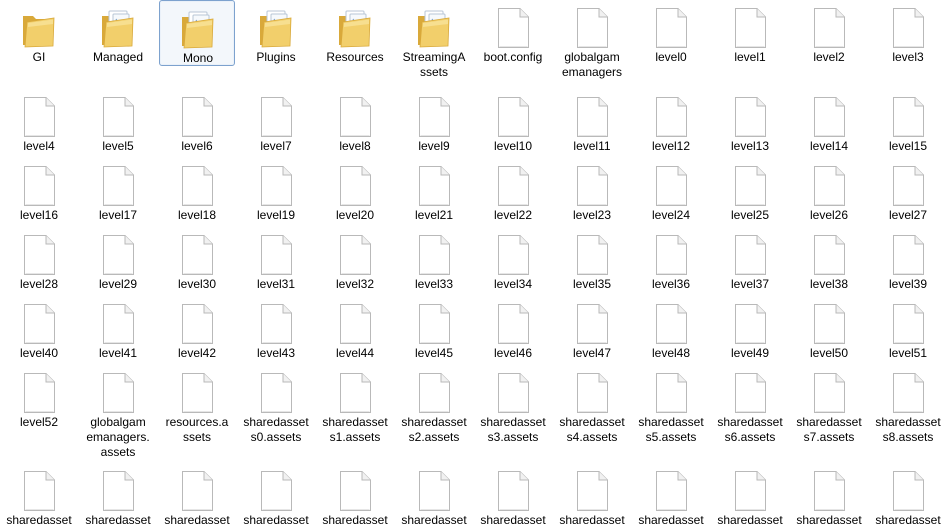 The width and height of the screenshot is (949, 529). I want to click on file-item-level33: level33, so click(434, 260).